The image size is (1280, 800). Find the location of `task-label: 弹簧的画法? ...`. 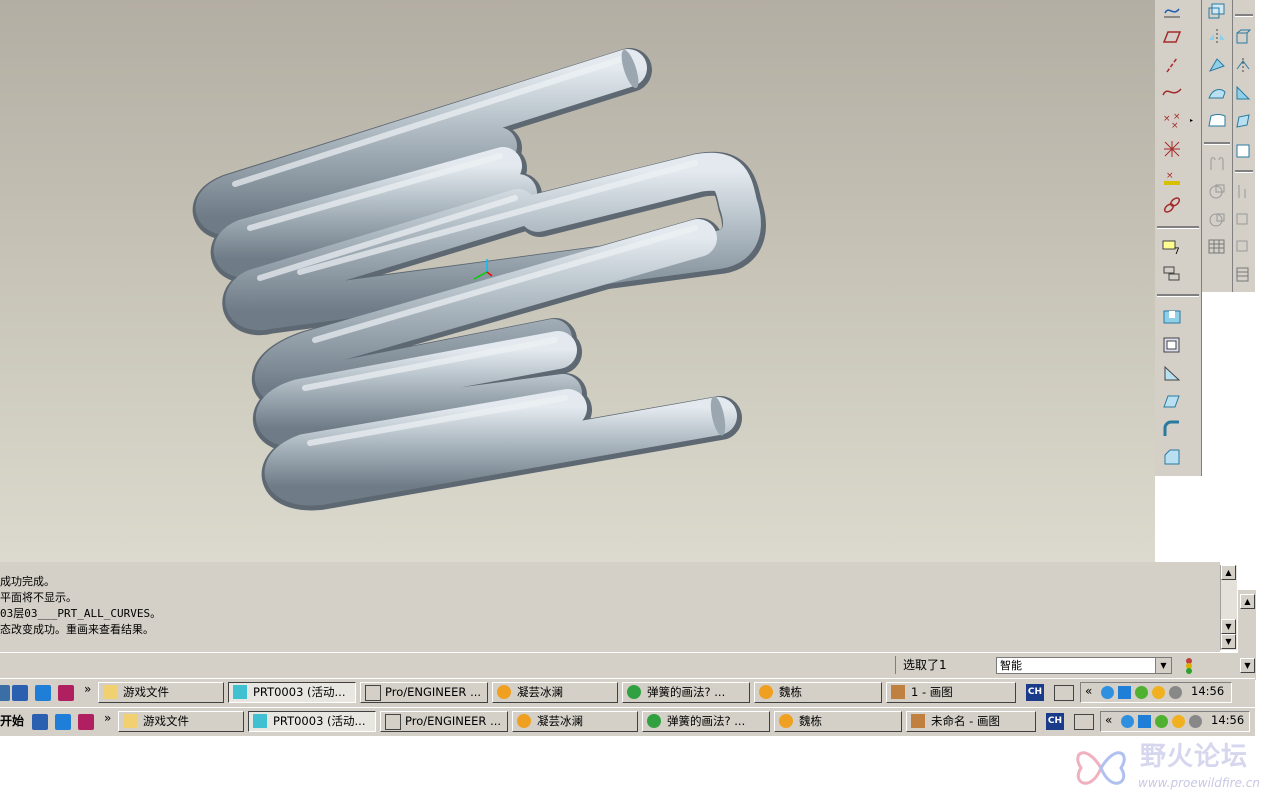

task-label: 弹簧的画法? ... is located at coordinates (686, 692).